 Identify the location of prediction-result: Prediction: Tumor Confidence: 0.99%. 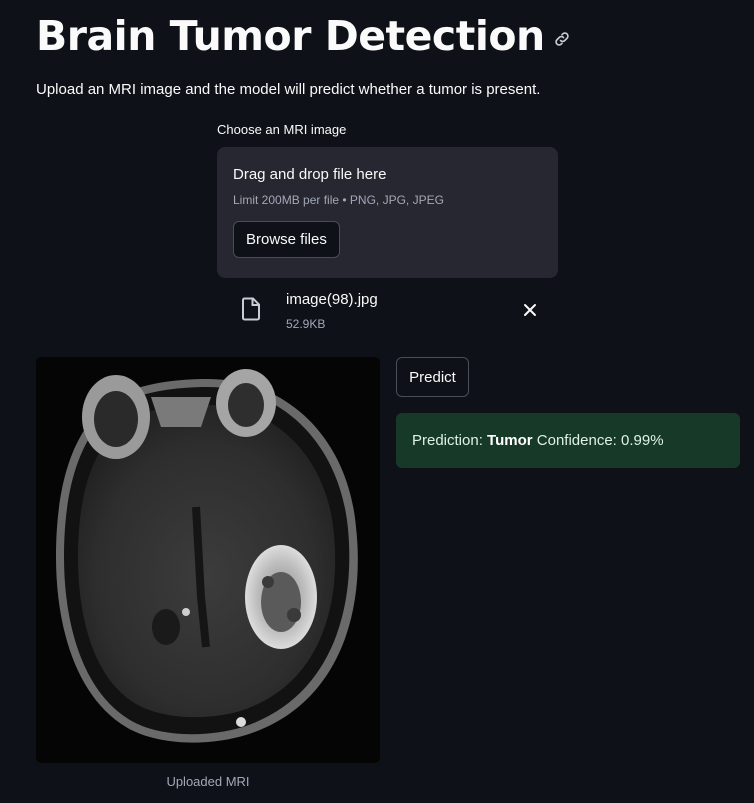
(568, 440).